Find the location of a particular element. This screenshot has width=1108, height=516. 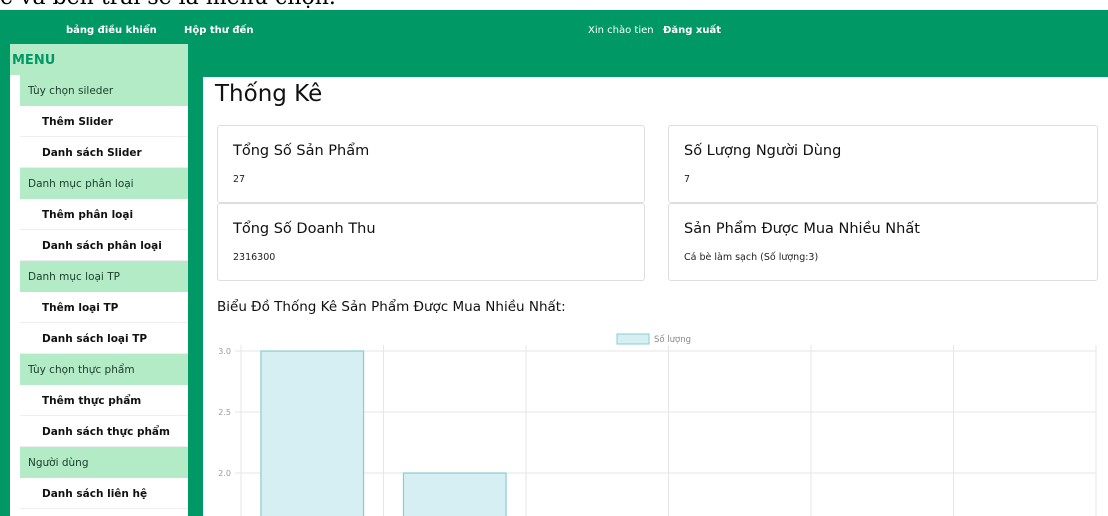

legend-swatch is located at coordinates (633, 339).